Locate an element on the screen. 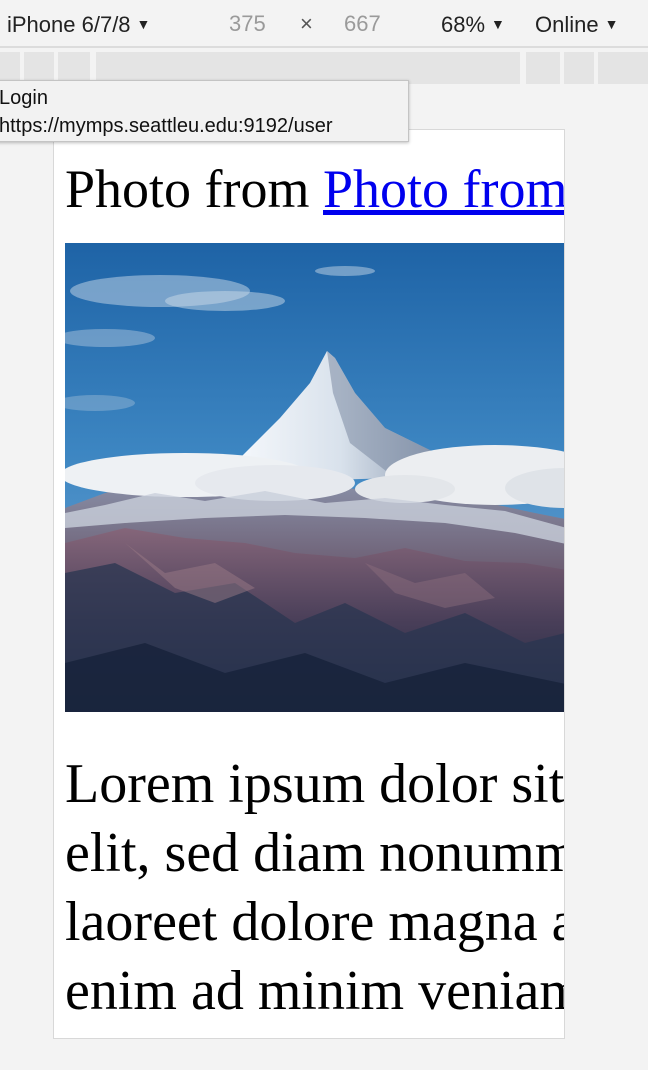  zoom-select: 68% ▼ is located at coordinates (473, 24).